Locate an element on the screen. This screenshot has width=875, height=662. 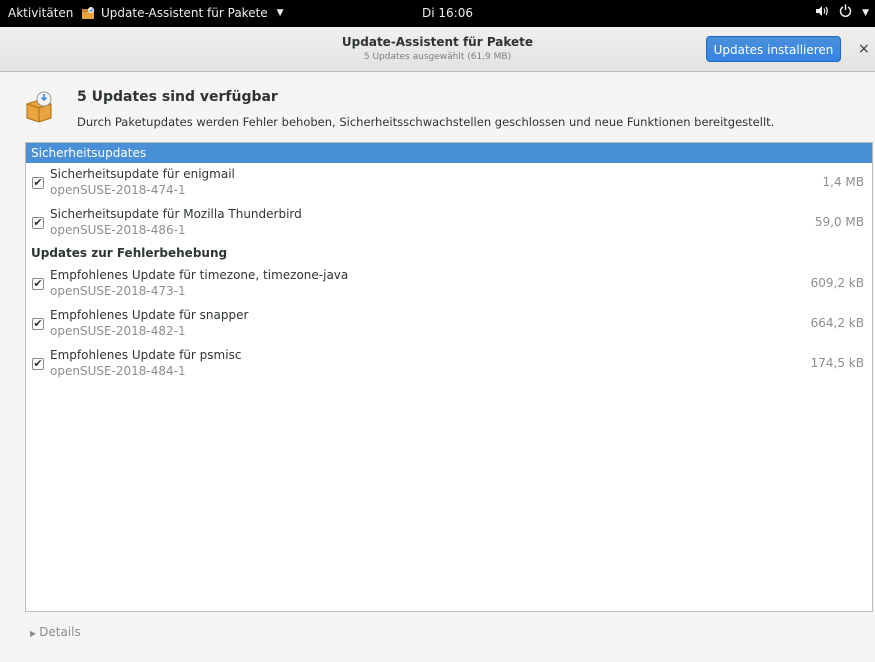
power-icon is located at coordinates (845, 12).